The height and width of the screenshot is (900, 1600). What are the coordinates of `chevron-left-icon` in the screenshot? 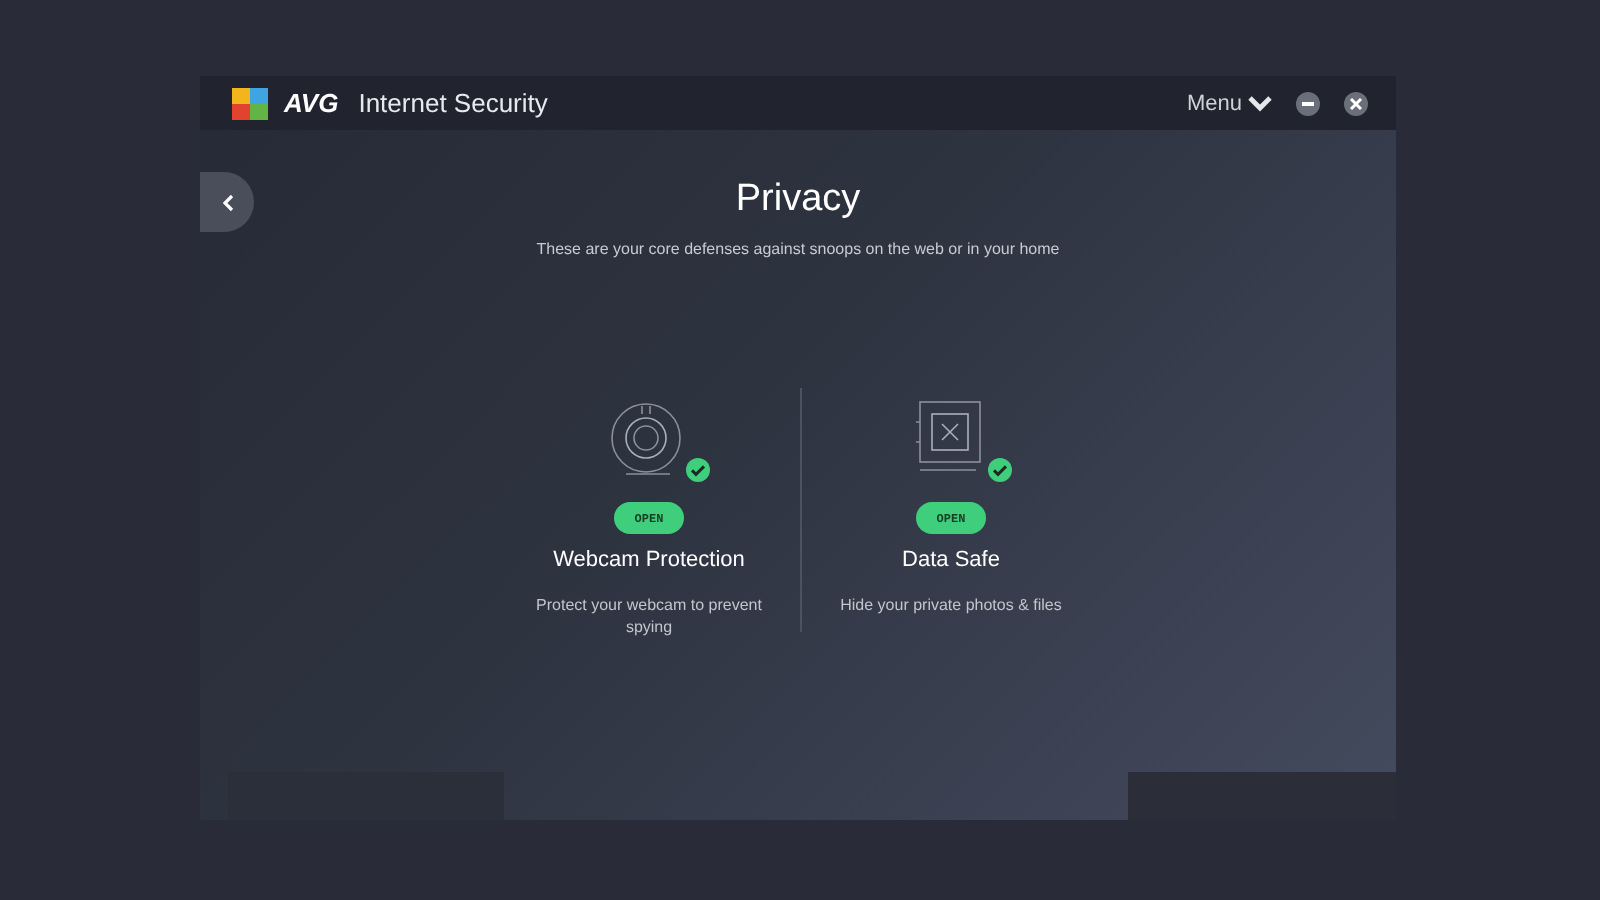 It's located at (227, 202).